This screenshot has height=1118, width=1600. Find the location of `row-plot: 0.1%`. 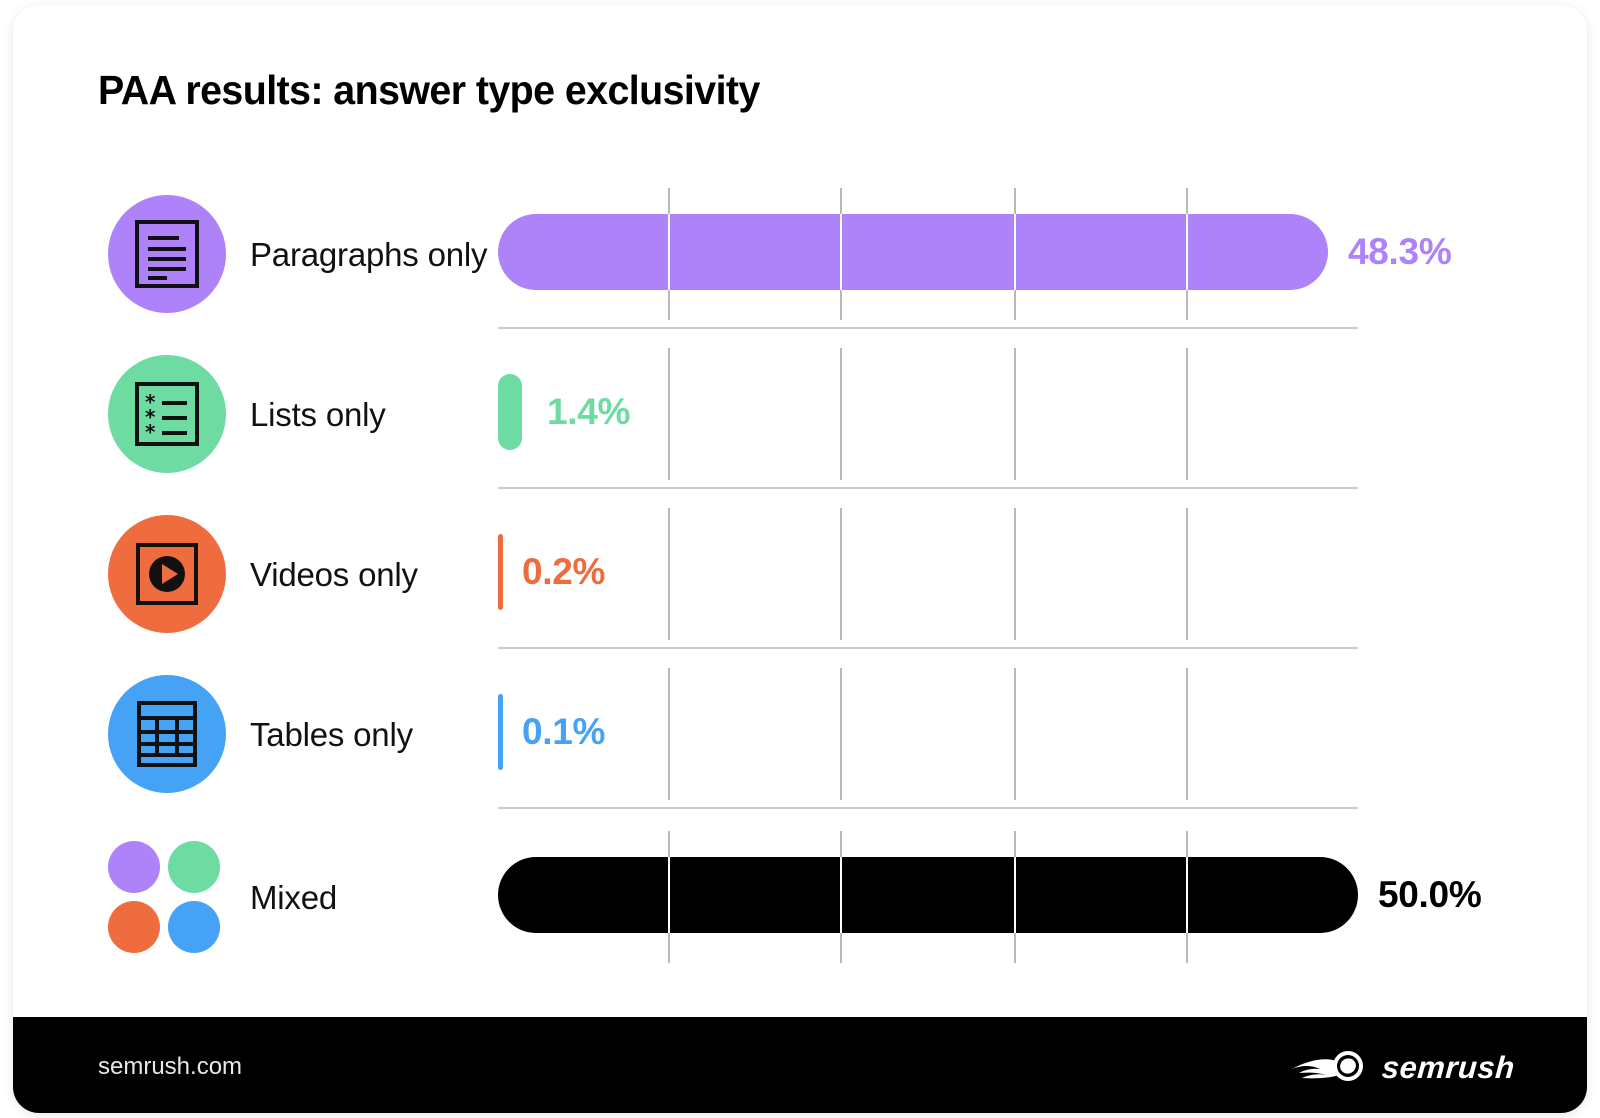

row-plot: 0.1% is located at coordinates (928, 734).